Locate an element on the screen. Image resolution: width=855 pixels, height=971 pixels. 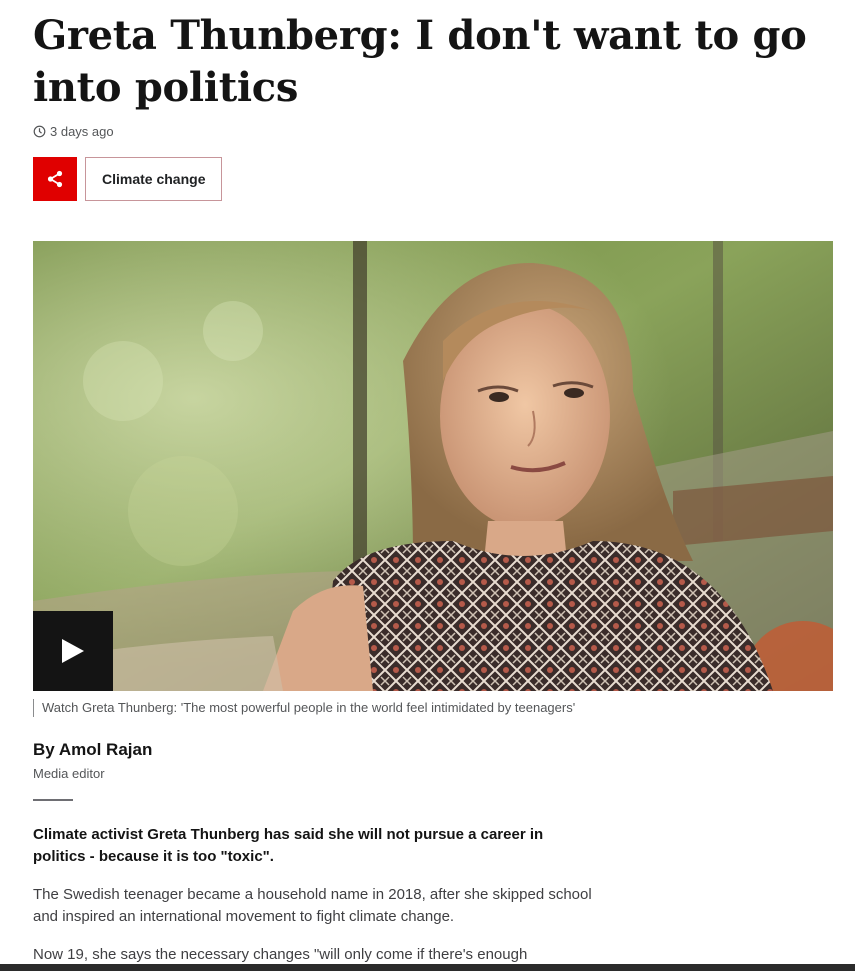
timestamp-text: 3 days ago is located at coordinates (82, 131).